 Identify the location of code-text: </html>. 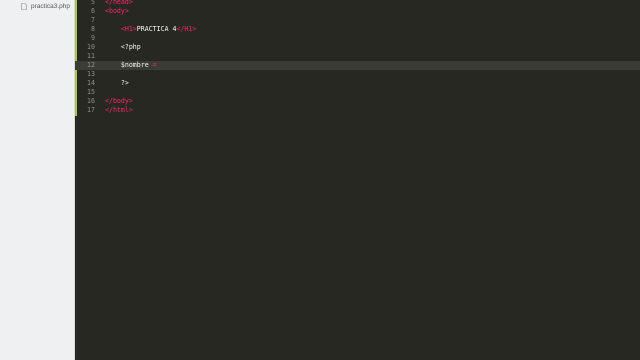
(119, 110).